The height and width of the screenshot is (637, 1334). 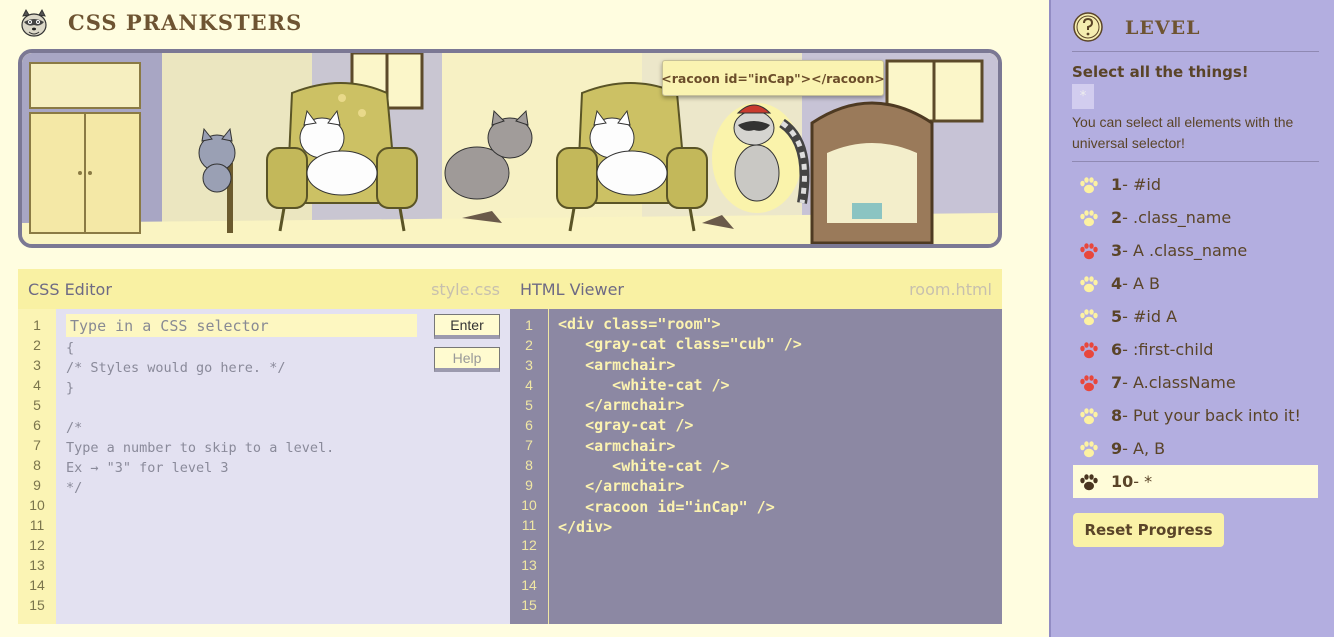 I want to click on enter-button: Enter, so click(x=467, y=326).